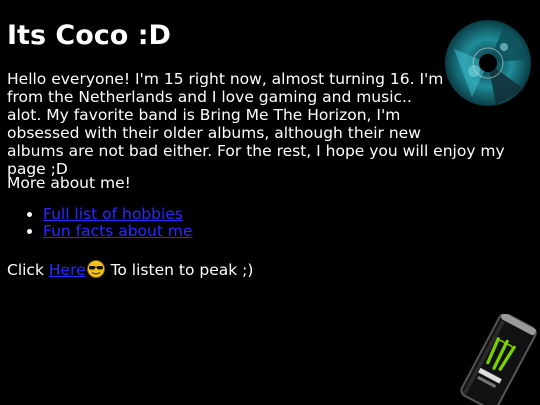 The image size is (540, 405). Describe the element at coordinates (491, 98) in the screenshot. I see `cd-float-spacer` at that location.